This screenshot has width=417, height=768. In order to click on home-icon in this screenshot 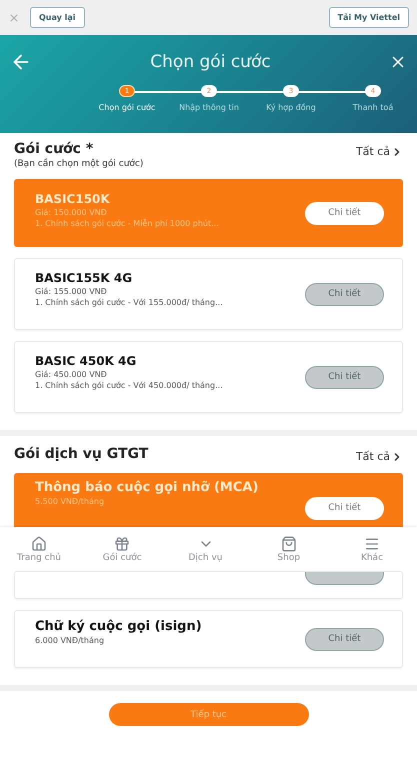, I will do `click(39, 544)`.